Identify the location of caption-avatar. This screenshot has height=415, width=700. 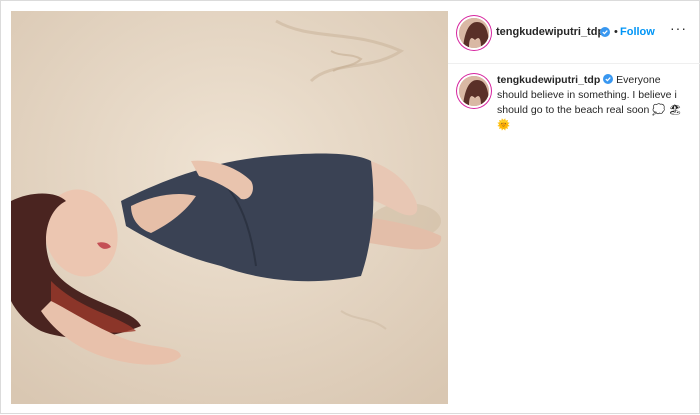
(474, 91).